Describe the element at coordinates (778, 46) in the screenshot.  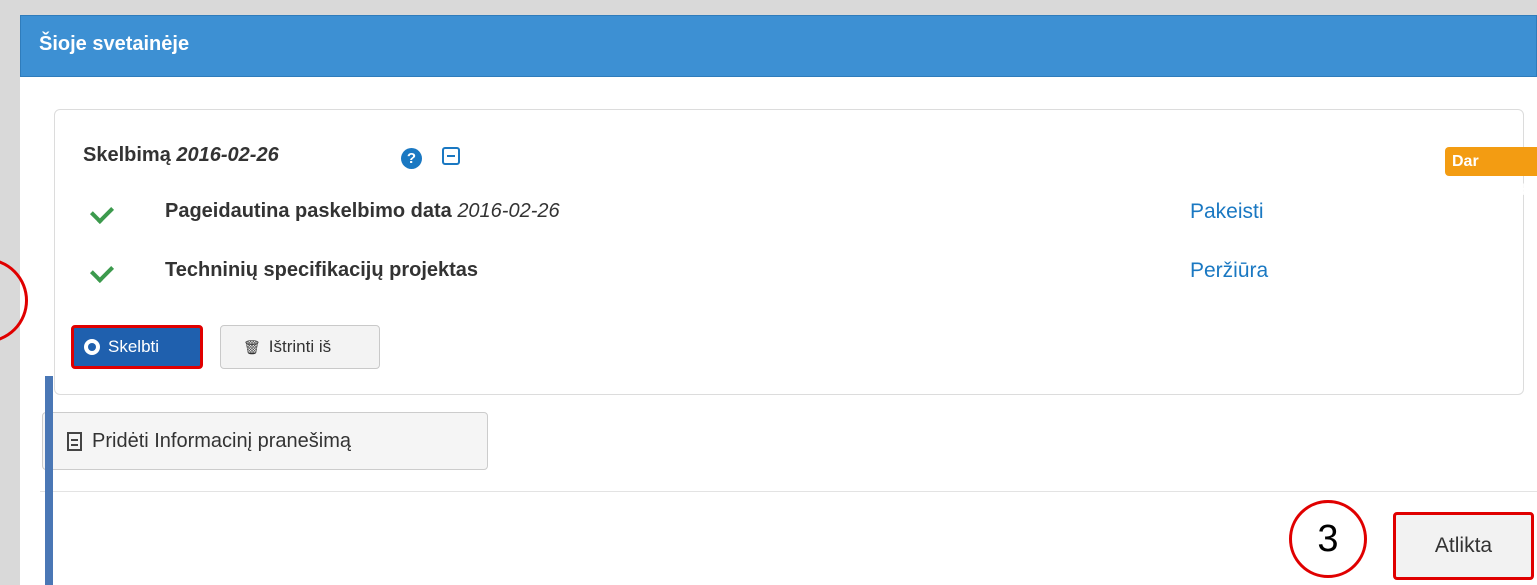
I see `panel-header: Šioje svetainėje` at that location.